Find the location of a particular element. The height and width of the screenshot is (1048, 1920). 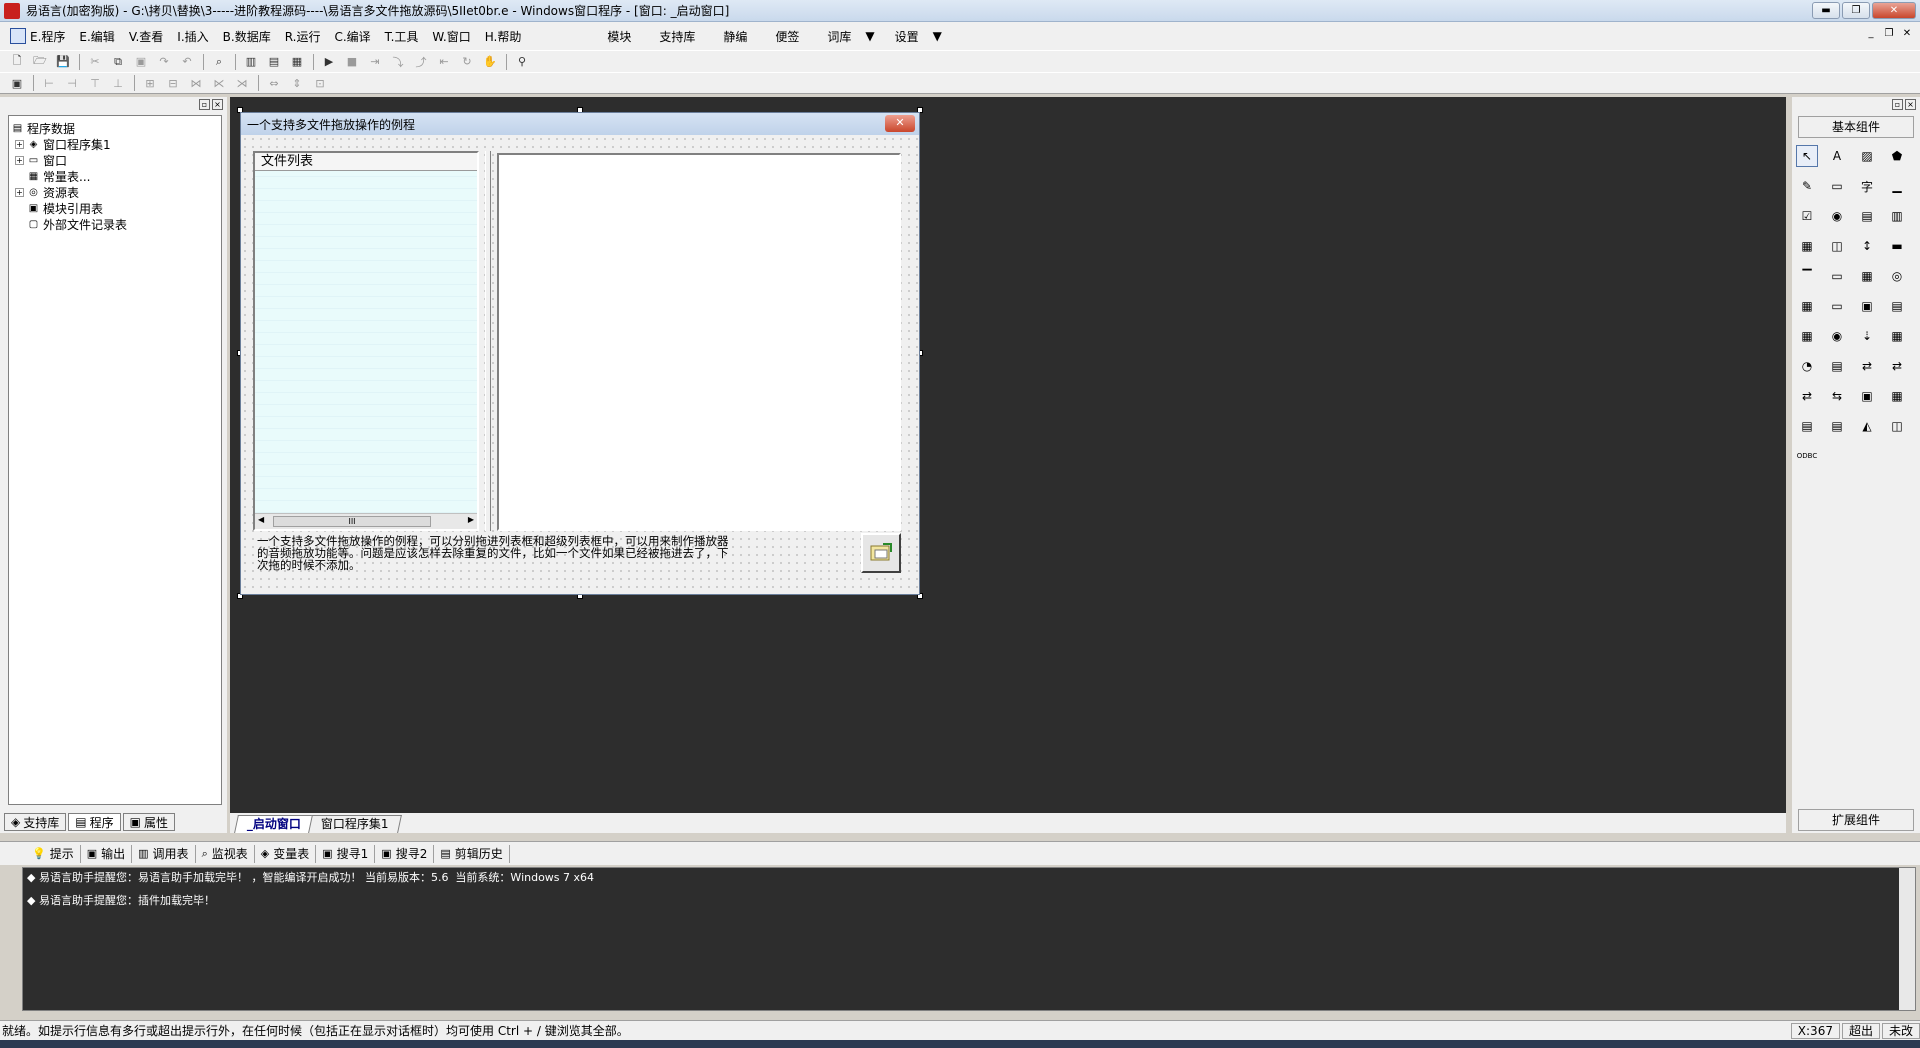

align-top-icon: ⊤ is located at coordinates (95, 83).